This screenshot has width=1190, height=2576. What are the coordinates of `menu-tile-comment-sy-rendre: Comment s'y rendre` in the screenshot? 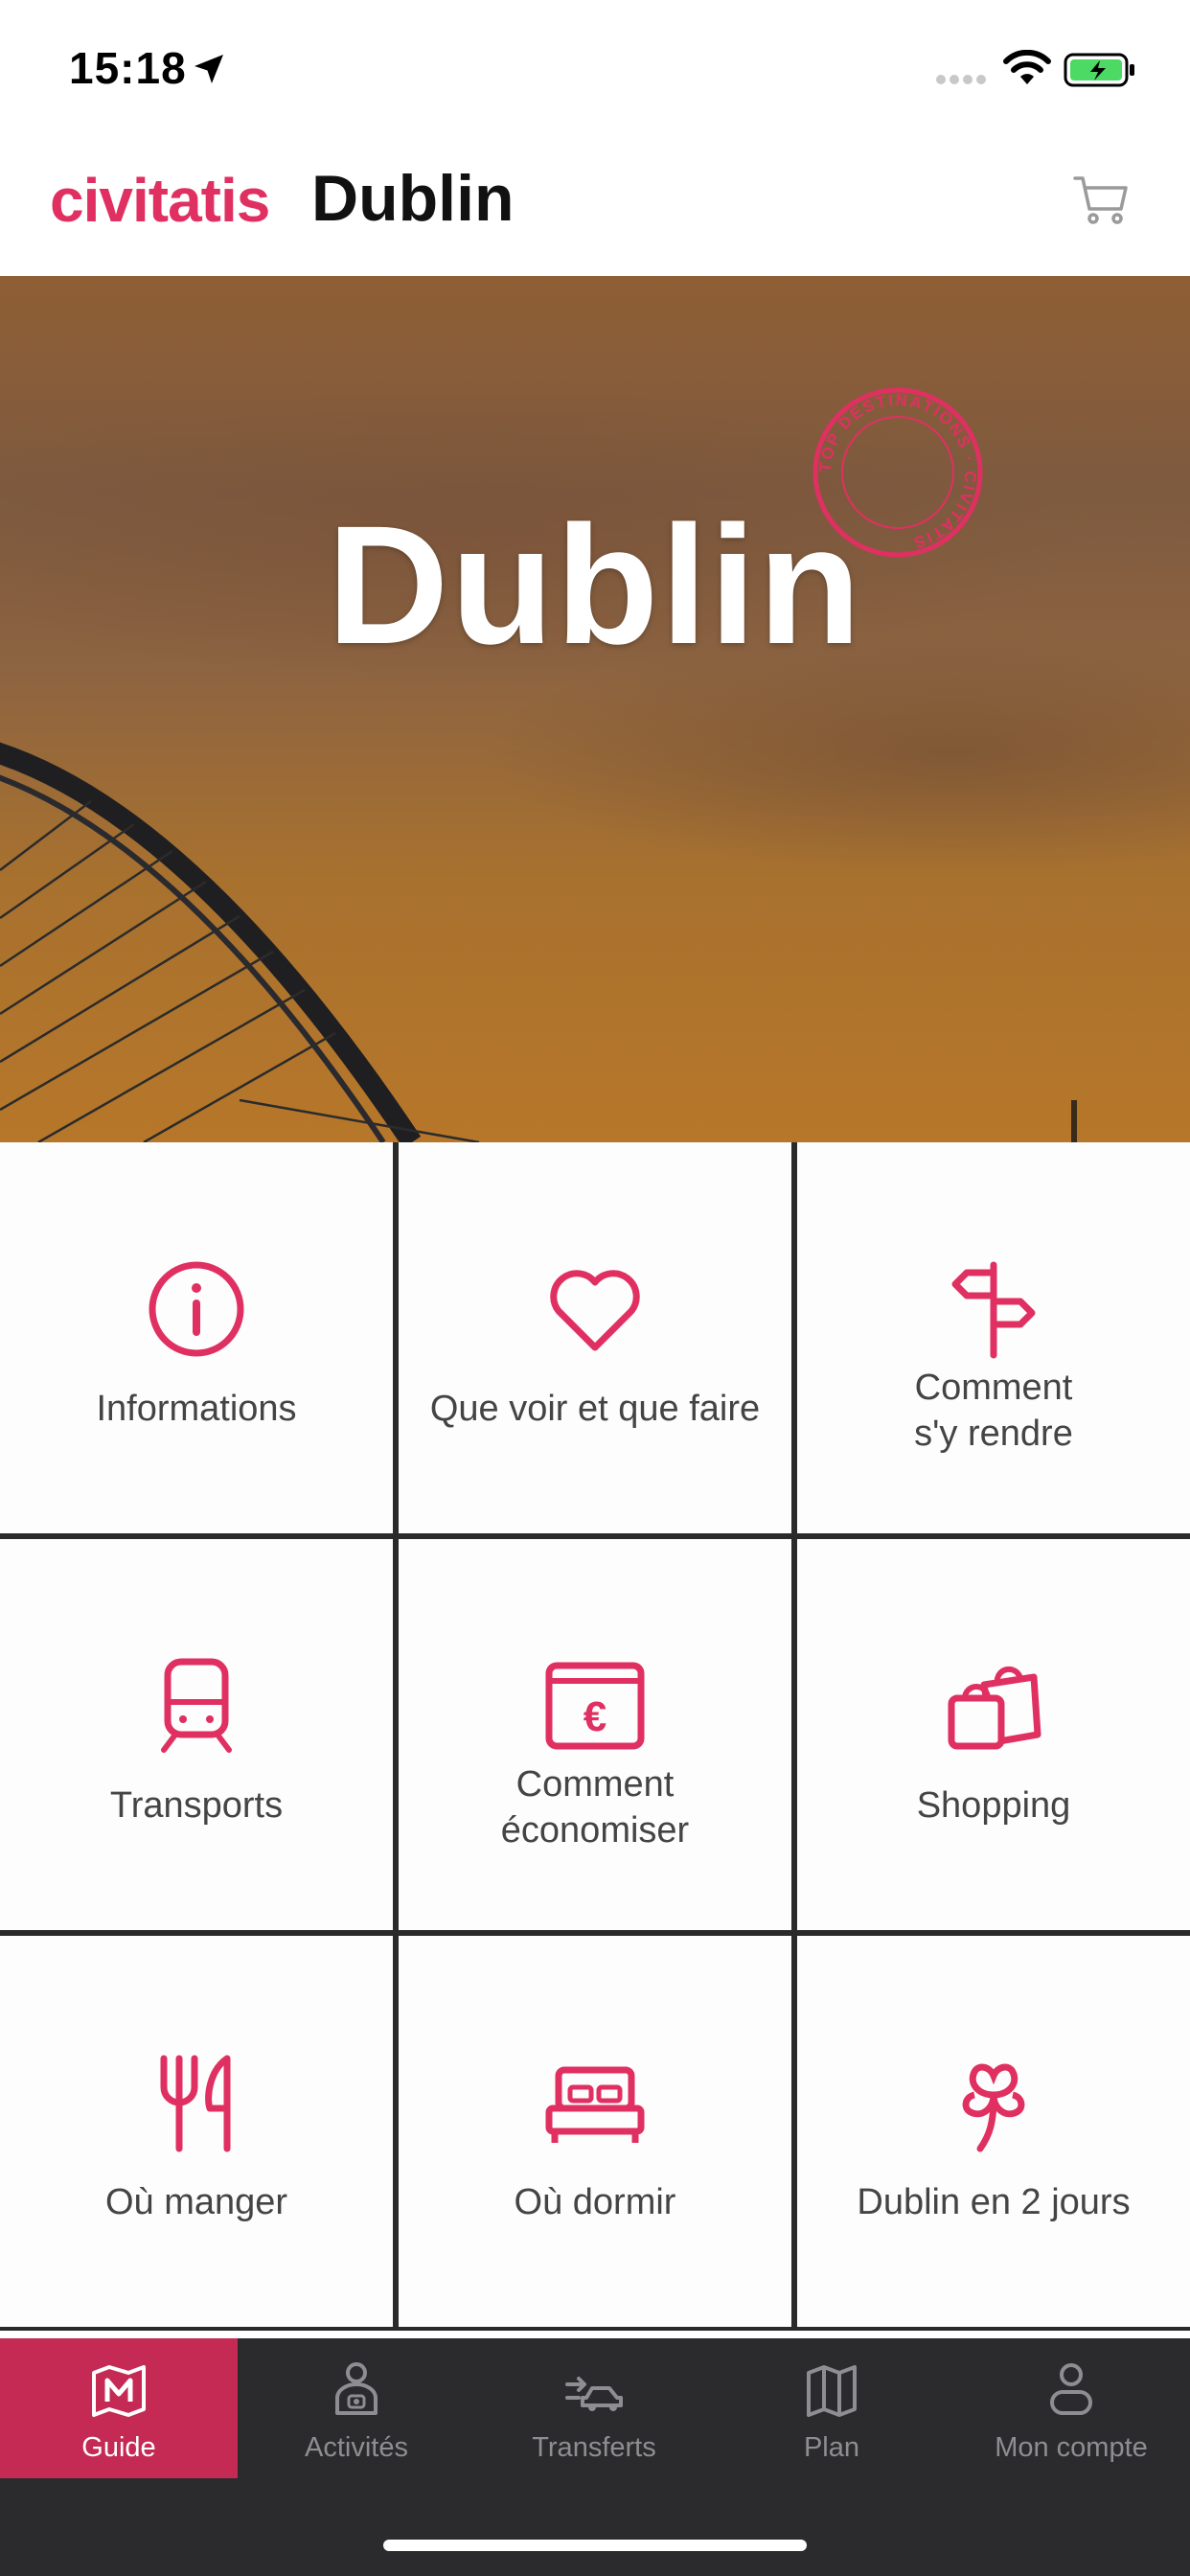 It's located at (994, 1337).